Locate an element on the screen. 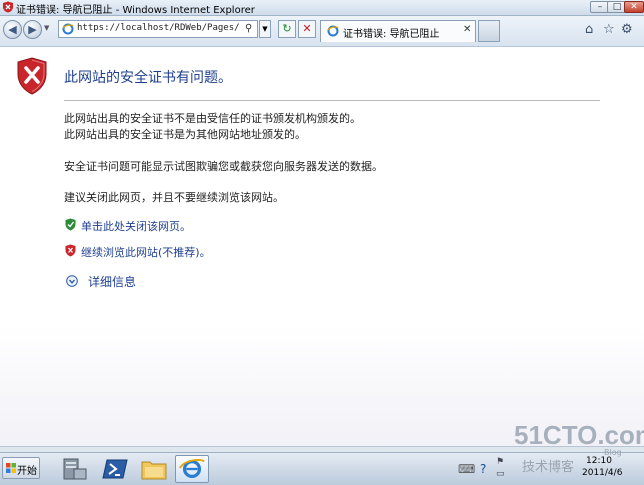 The image size is (644, 485). tab-title: 证书错误: 导航已阻止 is located at coordinates (391, 34).